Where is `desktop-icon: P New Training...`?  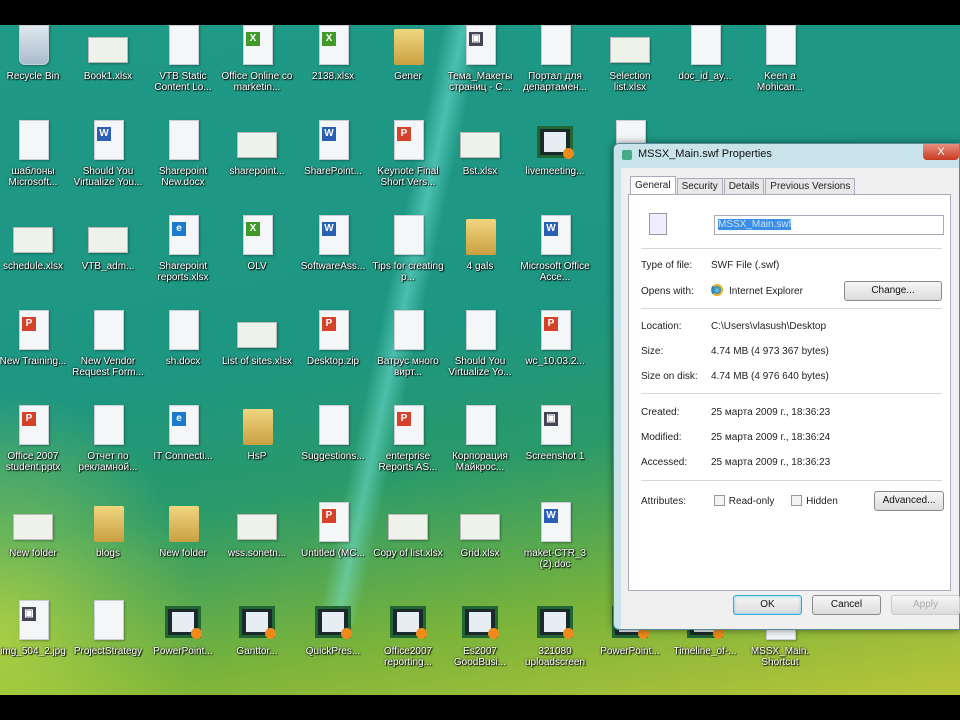
desktop-icon: P New Training... is located at coordinates (35, 338).